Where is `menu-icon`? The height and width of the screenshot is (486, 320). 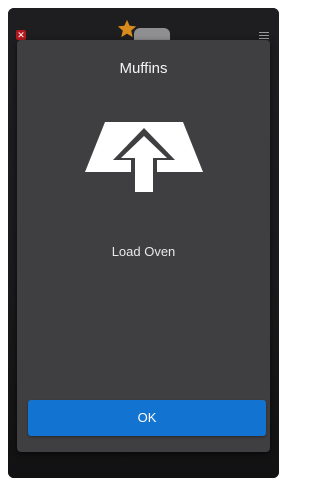
menu-icon is located at coordinates (264, 35).